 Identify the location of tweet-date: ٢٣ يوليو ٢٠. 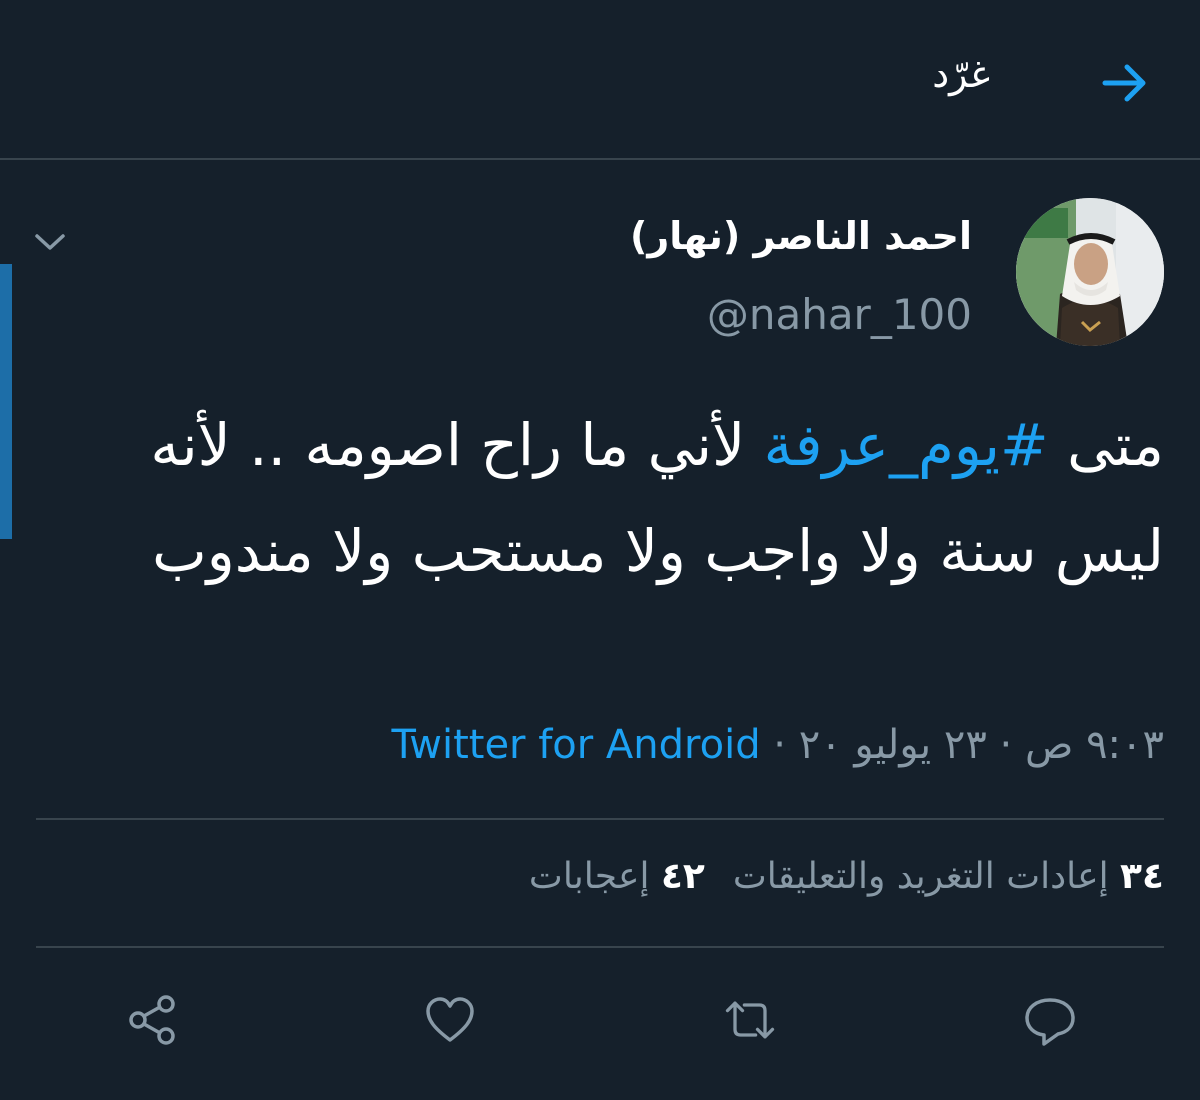
(892, 745).